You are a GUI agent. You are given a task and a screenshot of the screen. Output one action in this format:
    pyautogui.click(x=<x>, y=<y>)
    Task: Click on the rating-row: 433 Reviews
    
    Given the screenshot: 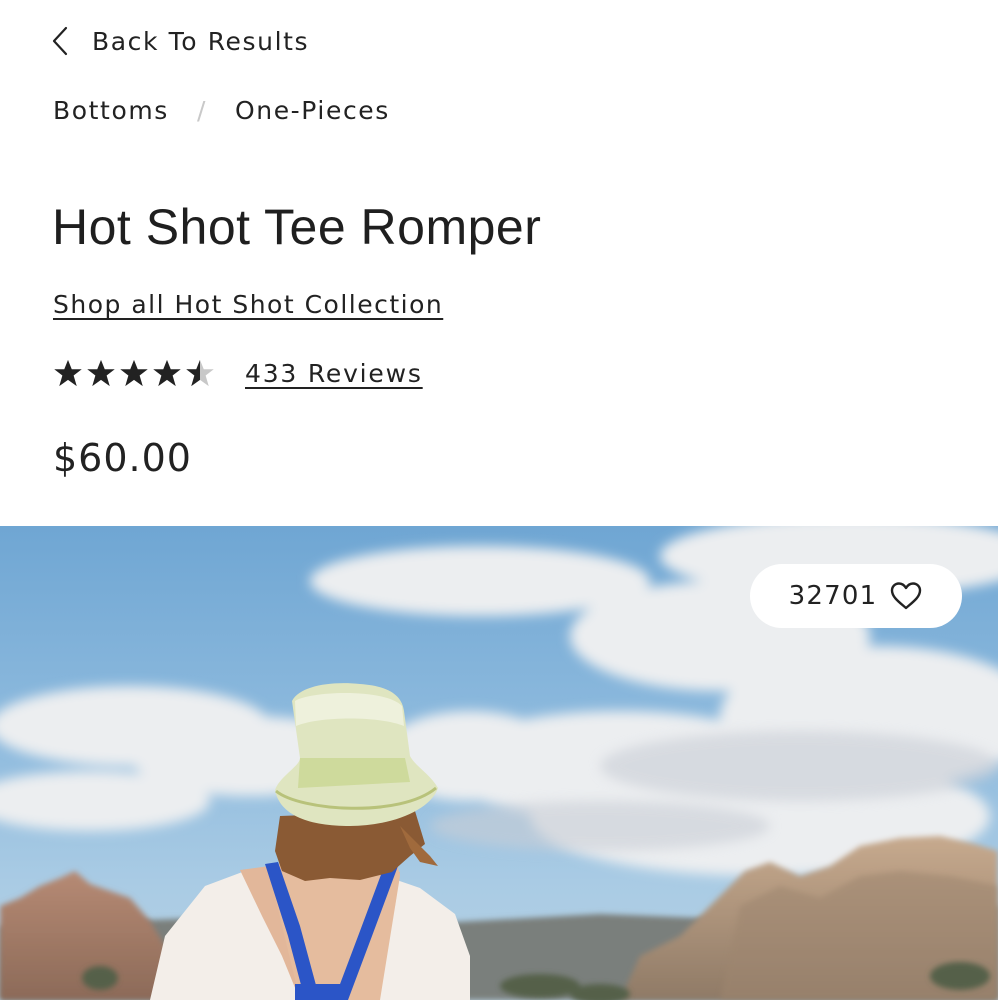 What is the action you would take?
    pyautogui.click(x=238, y=373)
    